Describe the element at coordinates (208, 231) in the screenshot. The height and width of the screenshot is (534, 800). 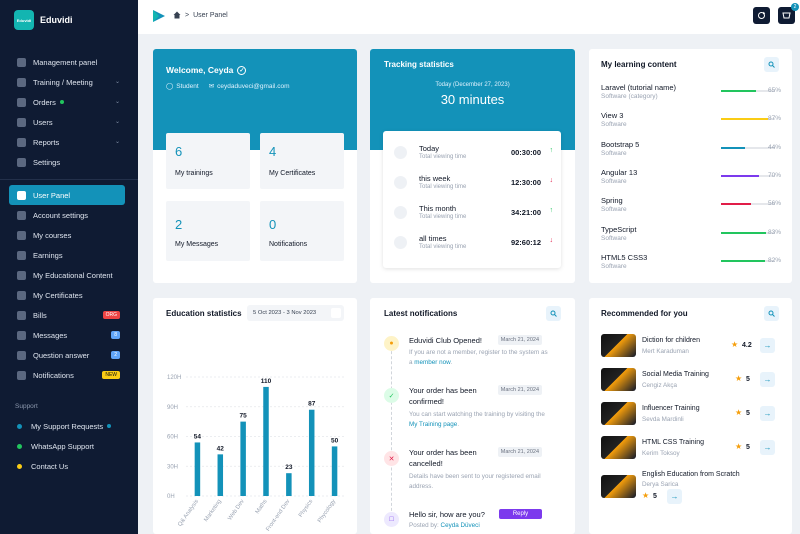
I see `stat-messages: 2 My Messages` at that location.